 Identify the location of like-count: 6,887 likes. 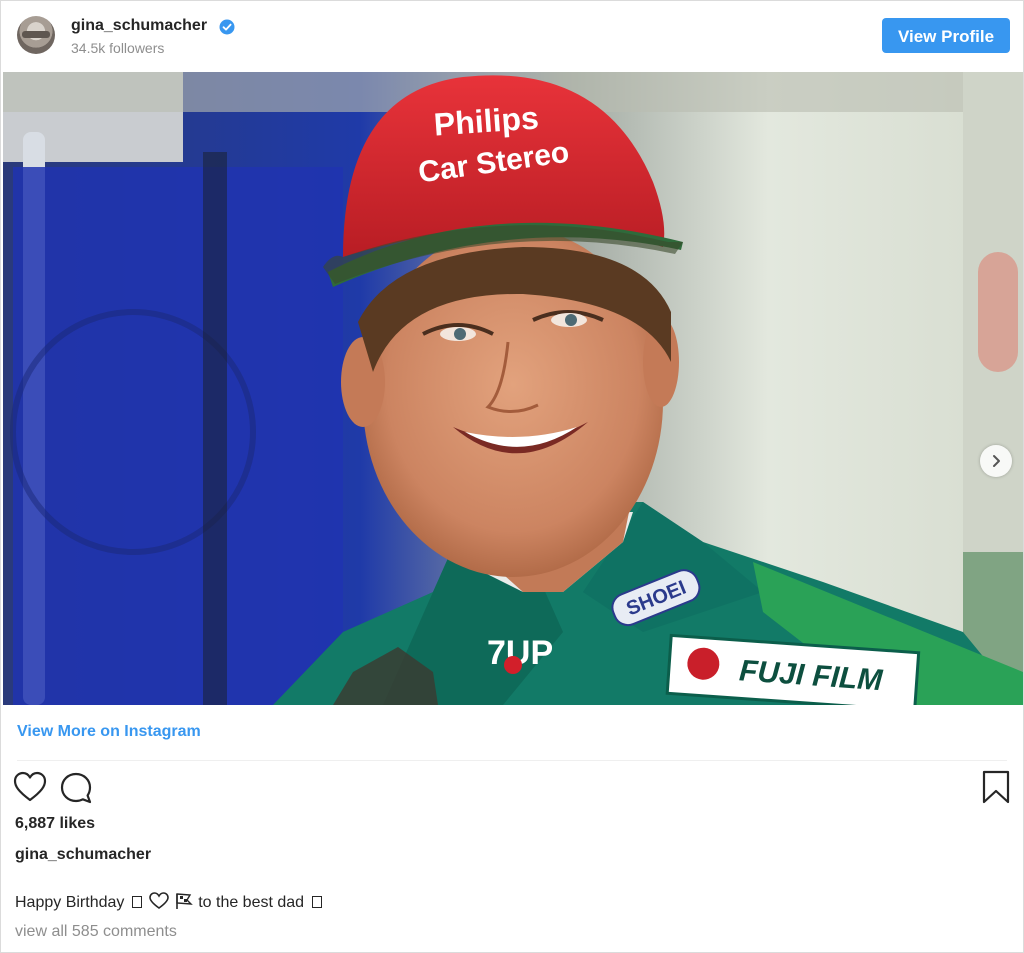
(55, 824).